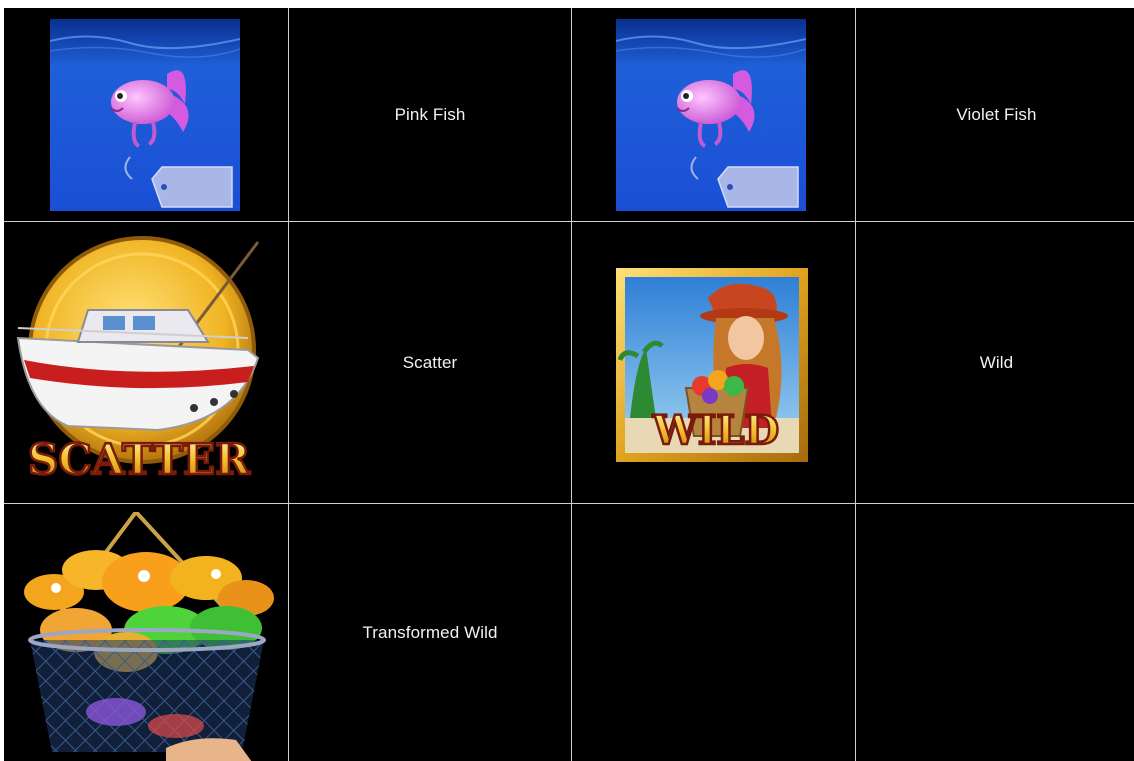 This screenshot has height=761, width=1134. I want to click on symbol-label: Transformed Wild, so click(430, 632).